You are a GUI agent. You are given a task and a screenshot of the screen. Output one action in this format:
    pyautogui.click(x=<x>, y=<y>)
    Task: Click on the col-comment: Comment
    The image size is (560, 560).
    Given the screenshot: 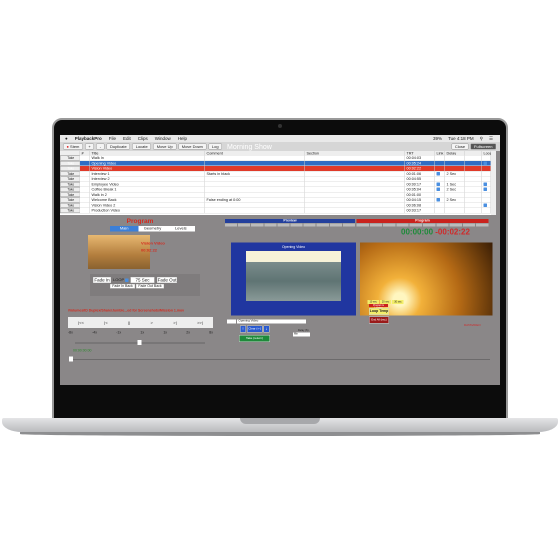 What is the action you would take?
    pyautogui.click(x=255, y=153)
    